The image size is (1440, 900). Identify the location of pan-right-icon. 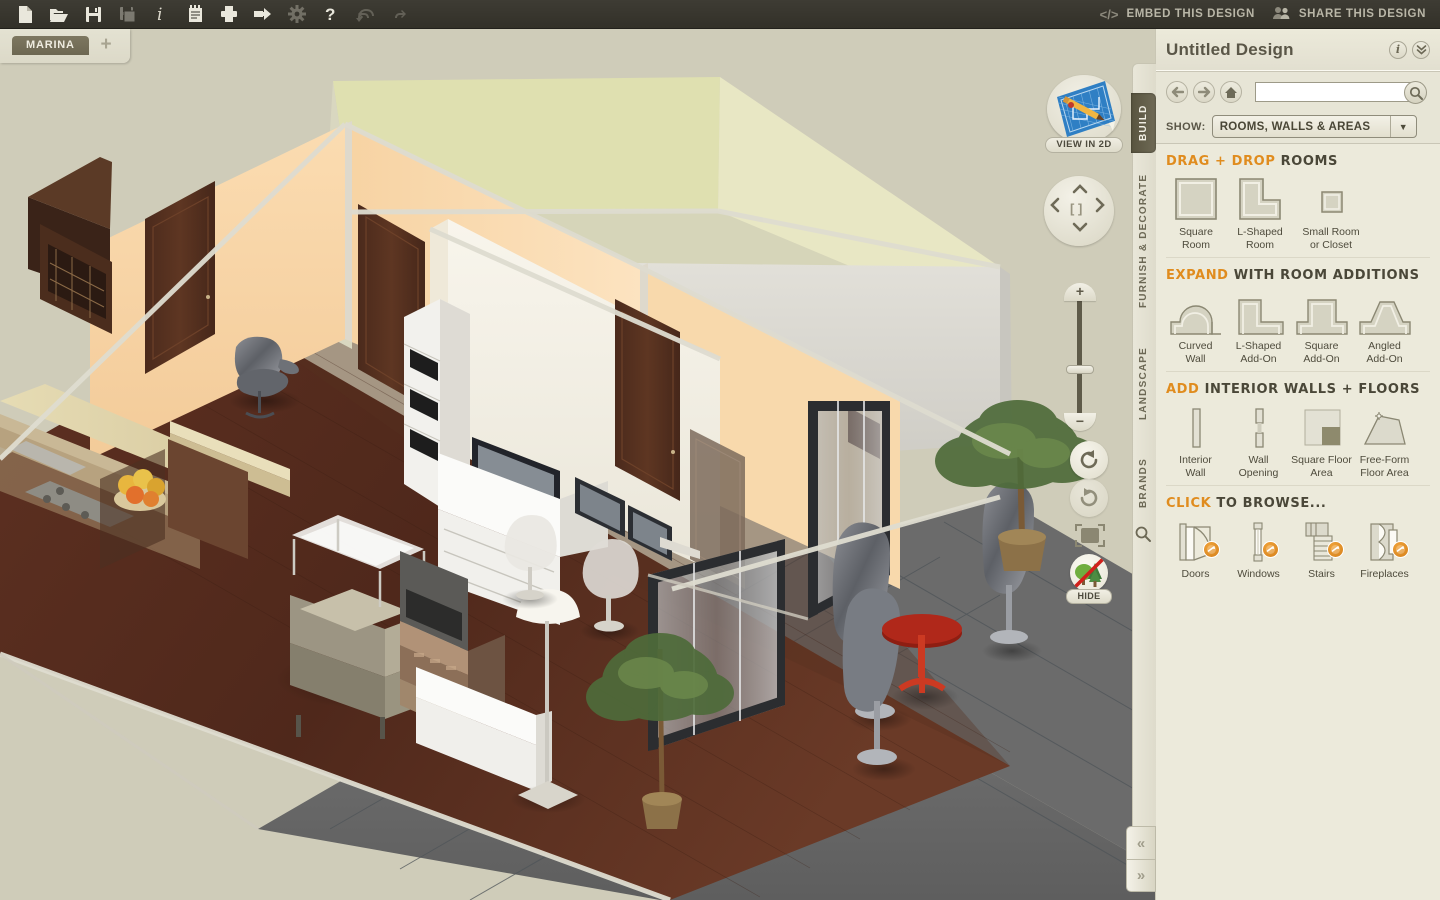
(1100, 207).